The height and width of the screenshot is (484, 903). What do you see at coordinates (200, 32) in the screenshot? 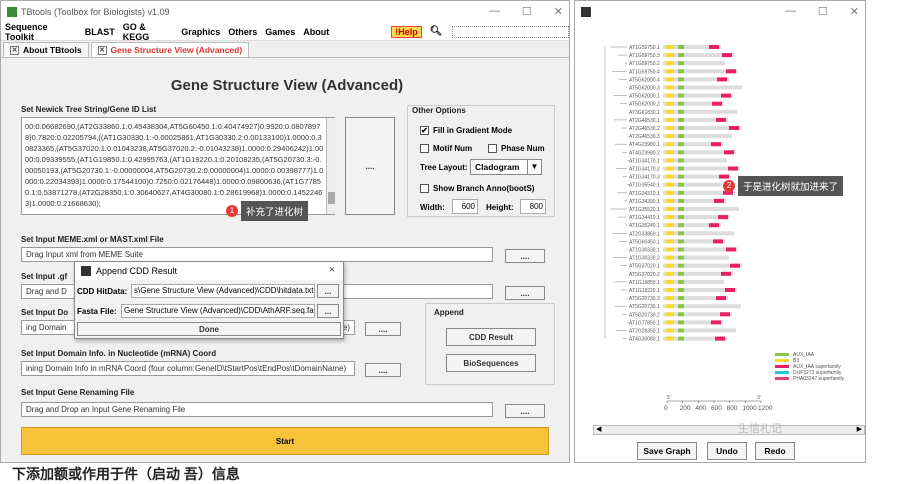
I see `menu-graphics: Graphics` at bounding box center [200, 32].